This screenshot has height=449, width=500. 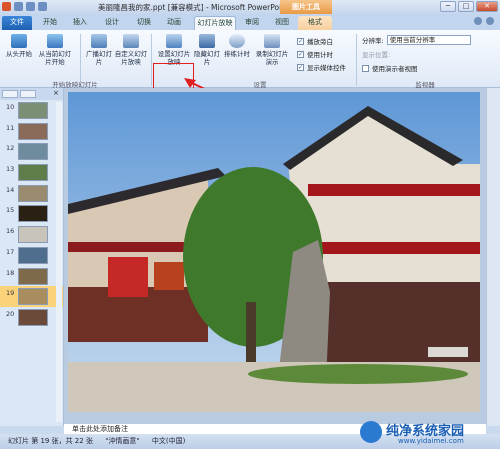 What do you see at coordinates (10, 313) in the screenshot?
I see `slide-number: 20` at bounding box center [10, 313].